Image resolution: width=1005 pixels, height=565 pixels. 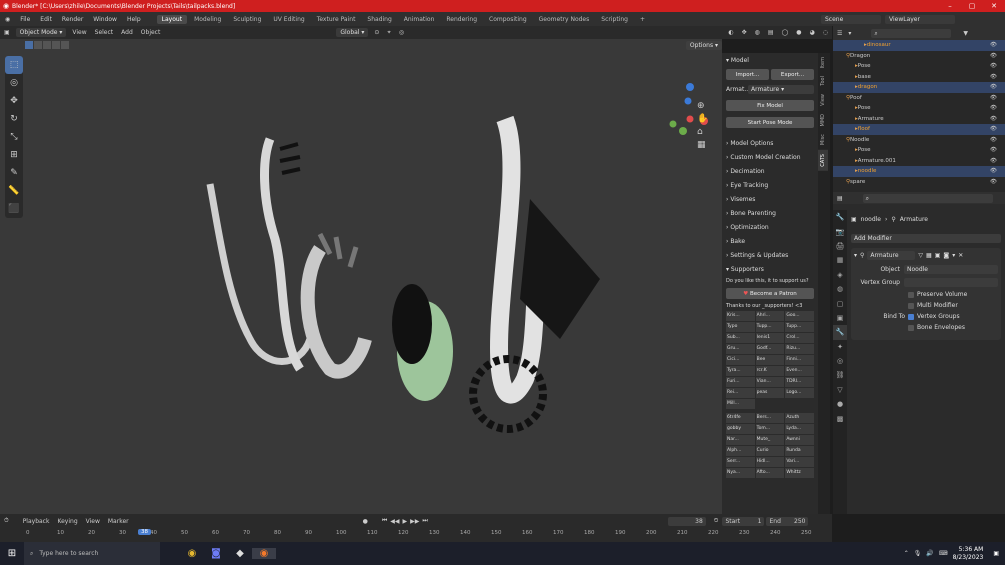 I want to click on pan-hand-icon: ✋, so click(x=702, y=119).